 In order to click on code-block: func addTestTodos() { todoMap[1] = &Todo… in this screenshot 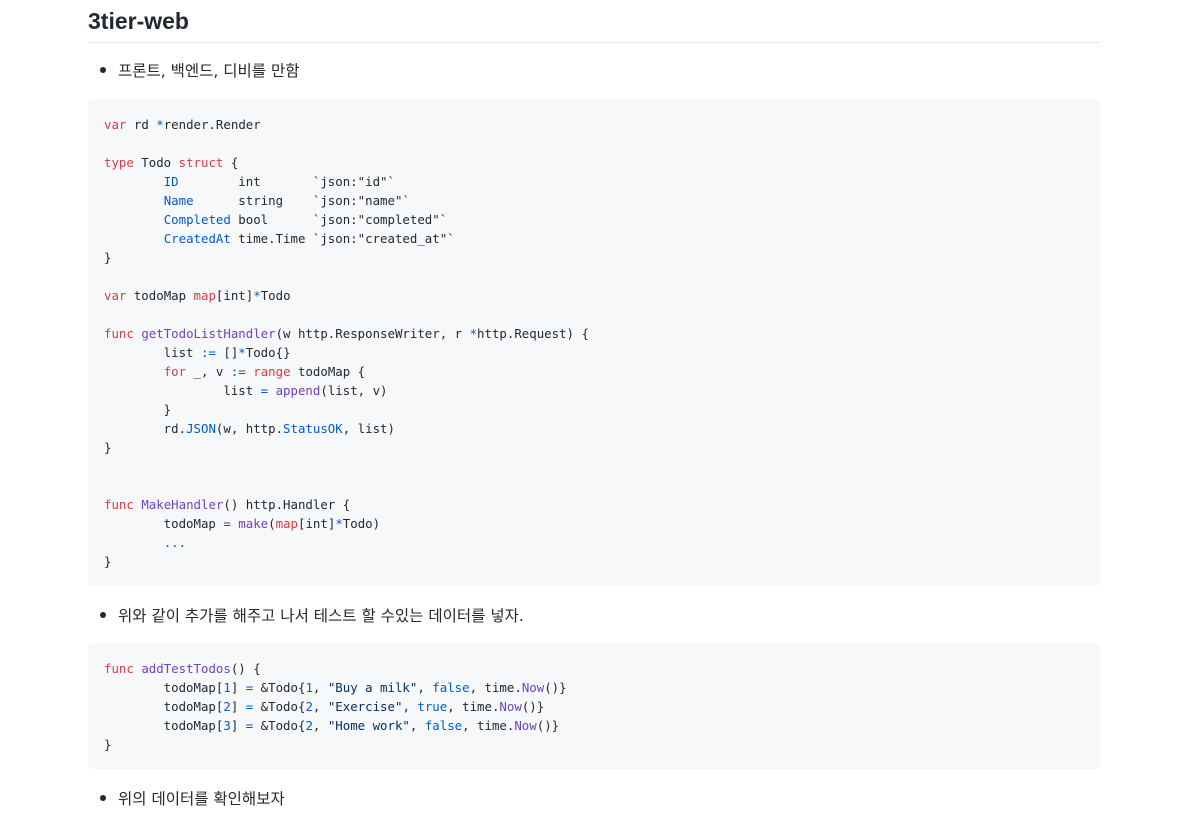, I will do `click(594, 706)`.